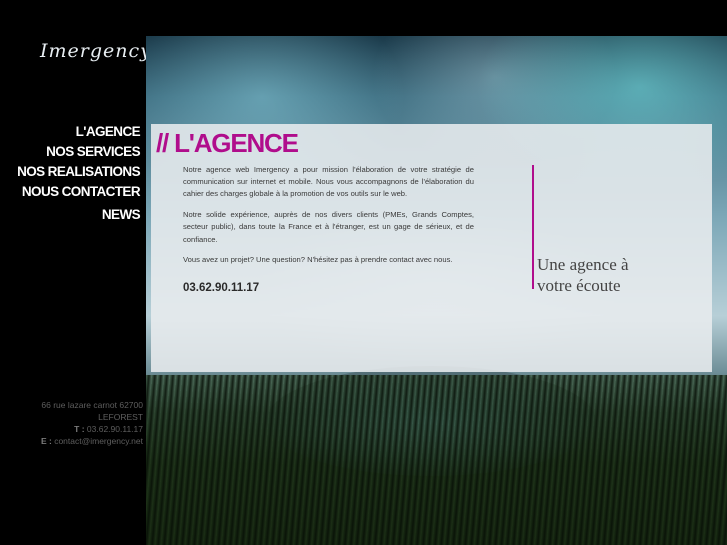 This screenshot has width=727, height=545. What do you see at coordinates (583, 264) in the screenshot?
I see `tagline-line: Une agence à` at bounding box center [583, 264].